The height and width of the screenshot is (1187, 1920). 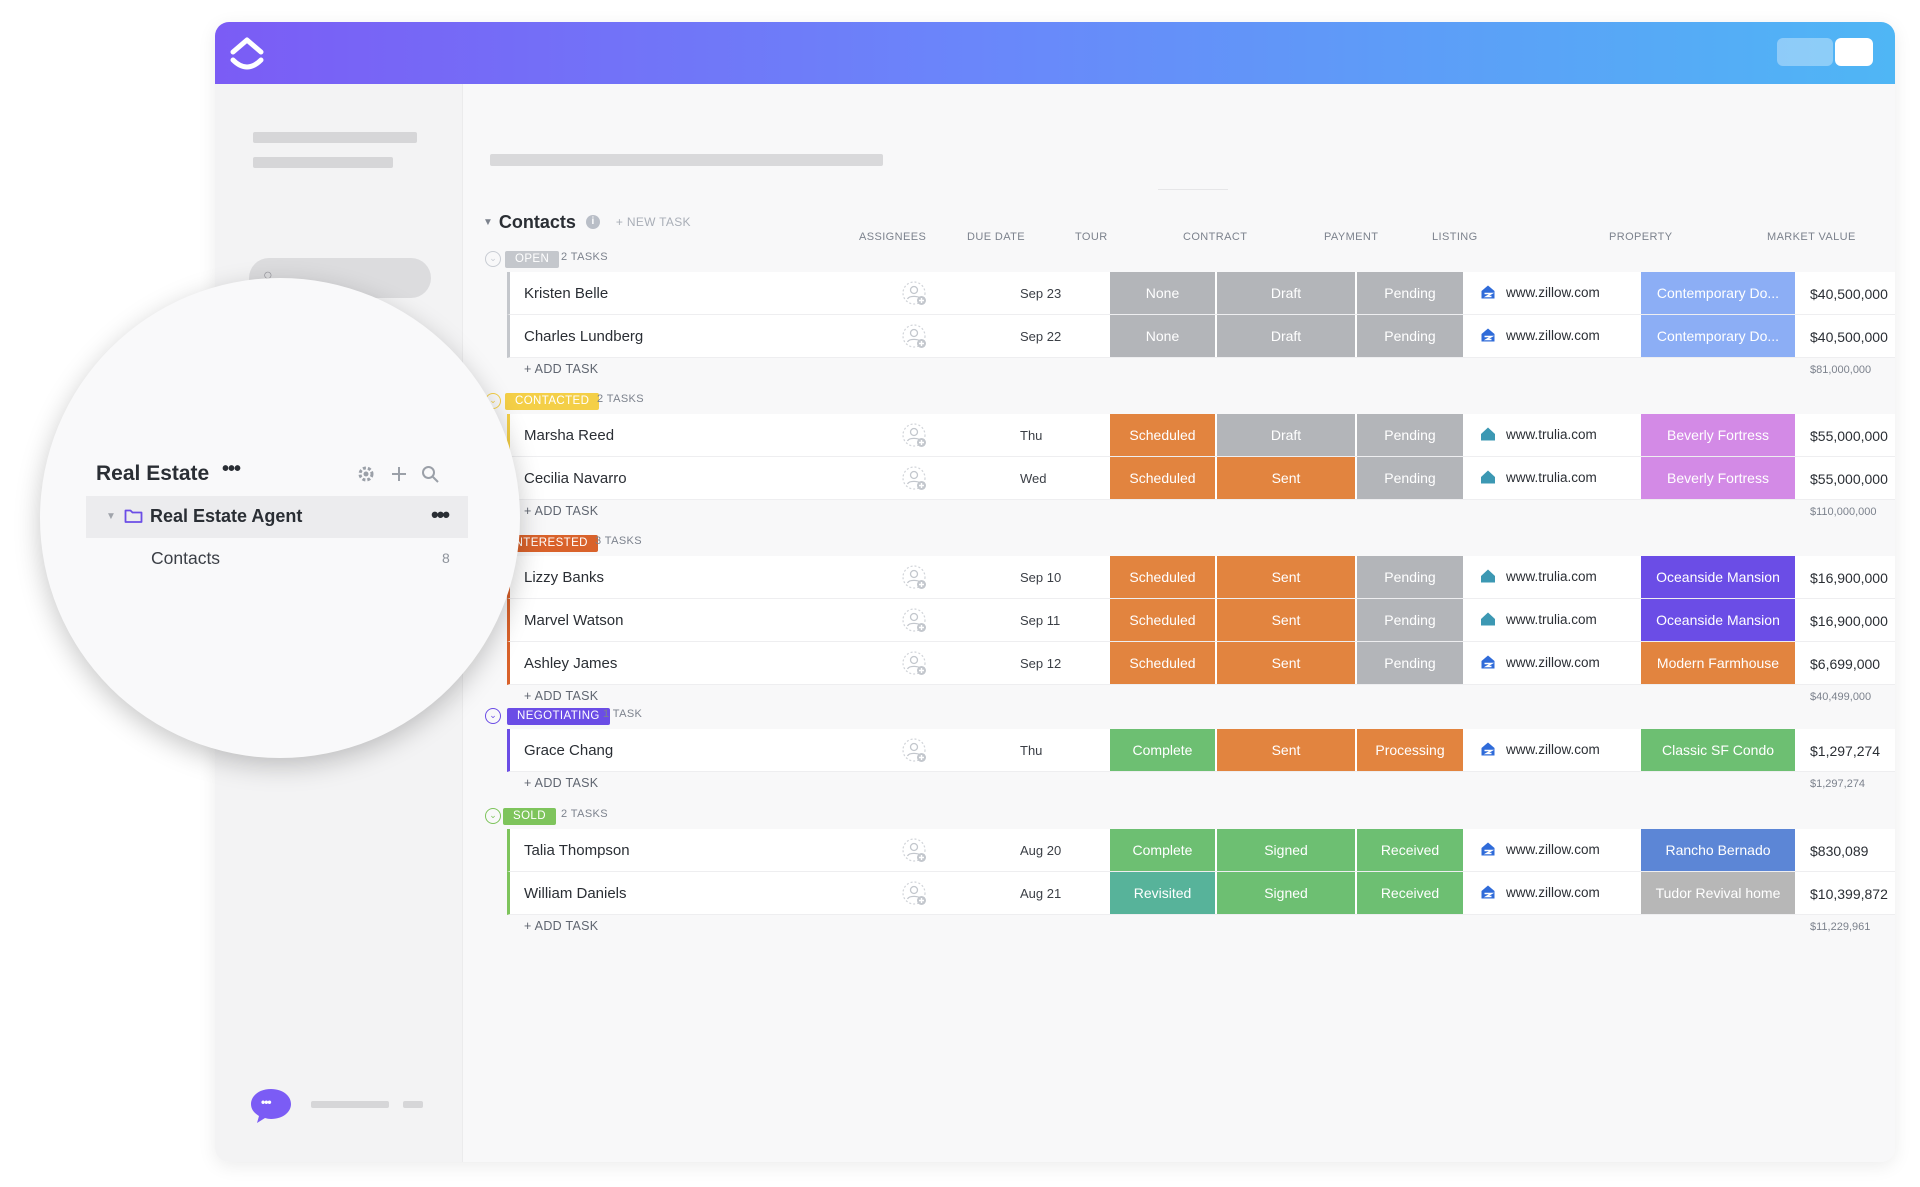 What do you see at coordinates (1351, 237) in the screenshot?
I see `column-header-payment: PAYMENT` at bounding box center [1351, 237].